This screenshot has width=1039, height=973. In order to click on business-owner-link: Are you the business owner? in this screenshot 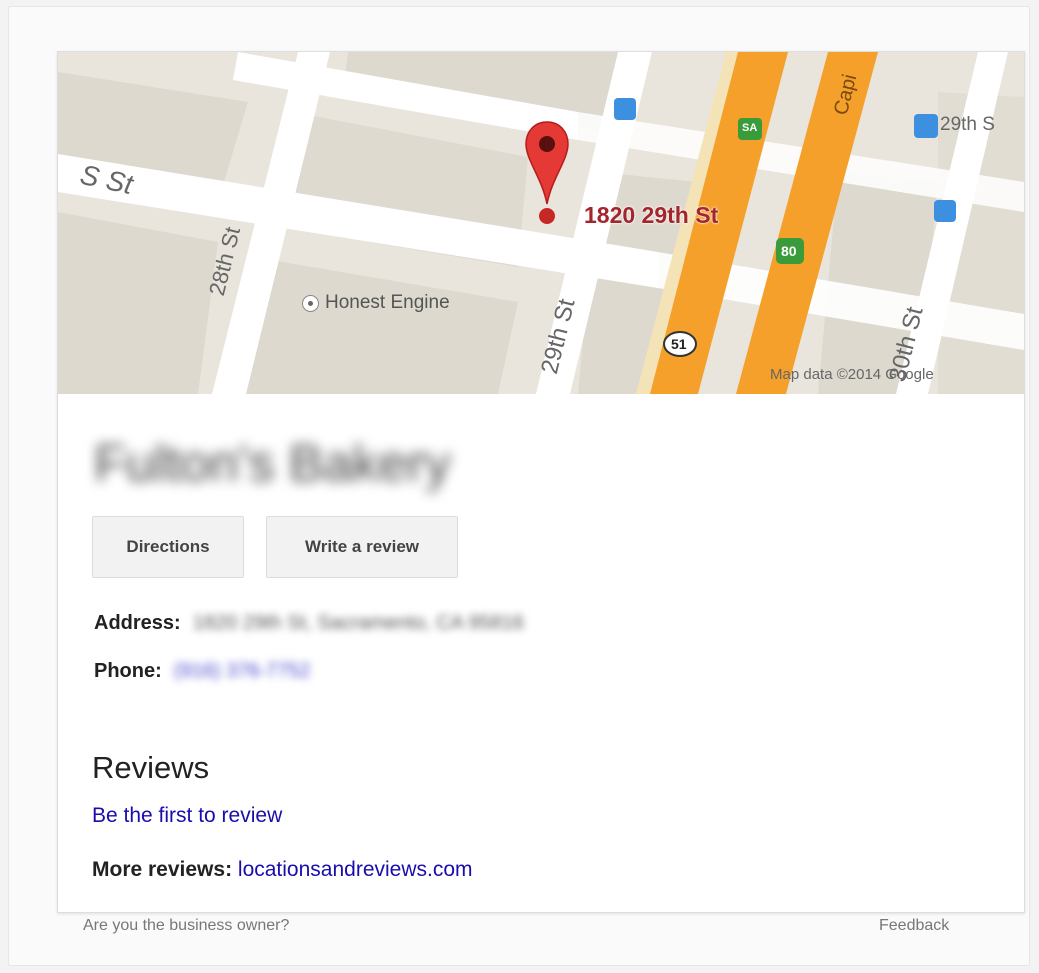, I will do `click(186, 926)`.